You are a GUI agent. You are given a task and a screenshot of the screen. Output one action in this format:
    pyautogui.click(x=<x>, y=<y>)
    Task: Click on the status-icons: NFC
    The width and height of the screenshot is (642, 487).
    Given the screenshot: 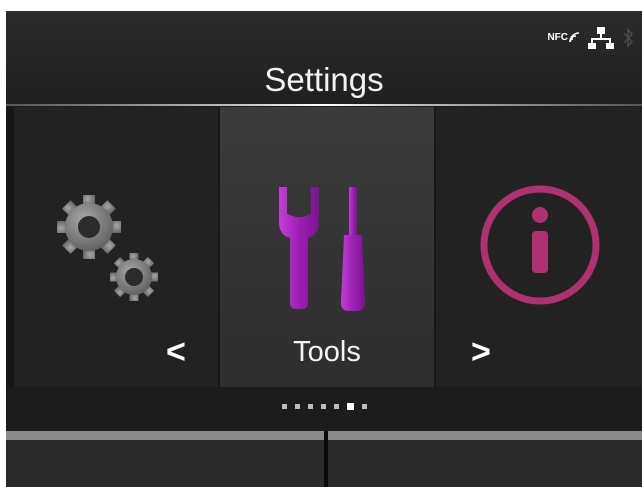 What is the action you would take?
    pyautogui.click(x=590, y=38)
    